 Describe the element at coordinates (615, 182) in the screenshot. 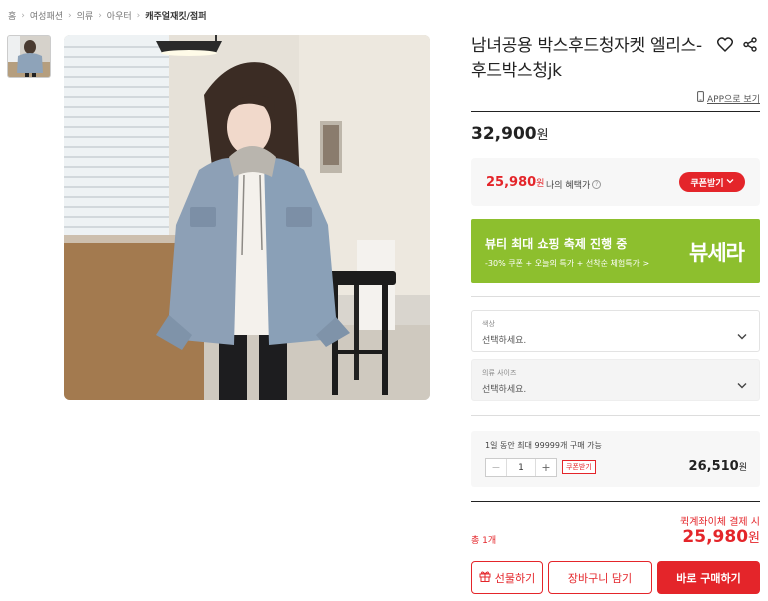

I see `benefit-price-box: 25,980원 나의 혜택가 ? 쿠폰받기` at that location.